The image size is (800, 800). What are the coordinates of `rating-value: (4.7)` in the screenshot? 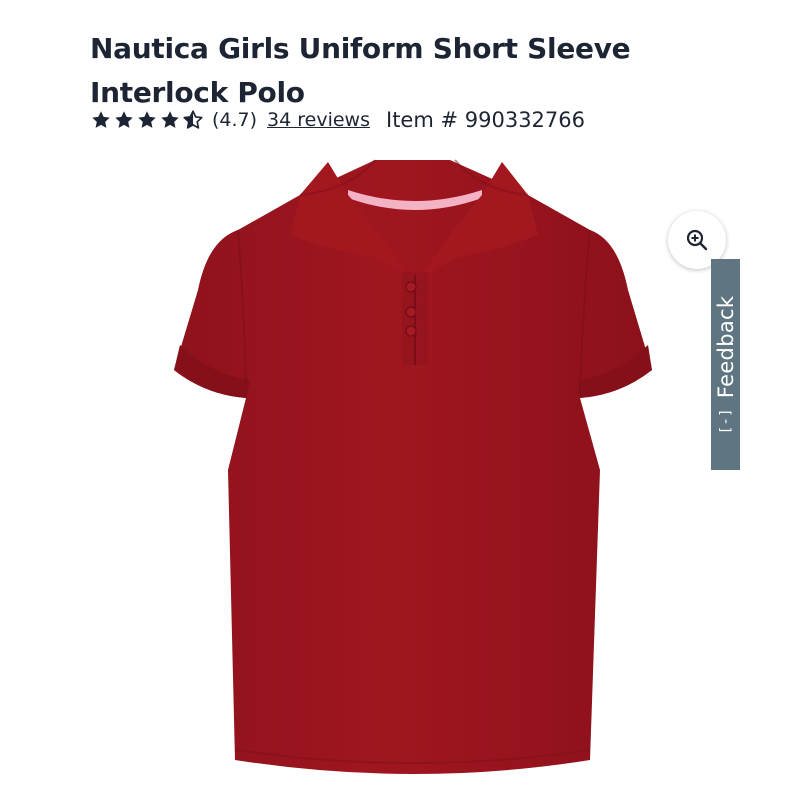 It's located at (235, 120).